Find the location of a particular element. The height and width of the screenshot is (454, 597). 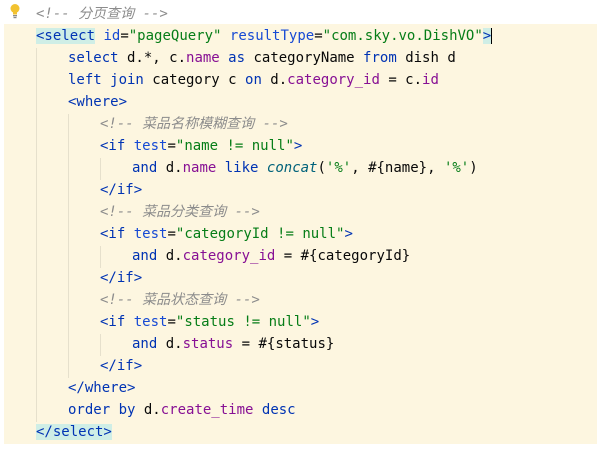

code-token: "name != null" is located at coordinates (234, 146).